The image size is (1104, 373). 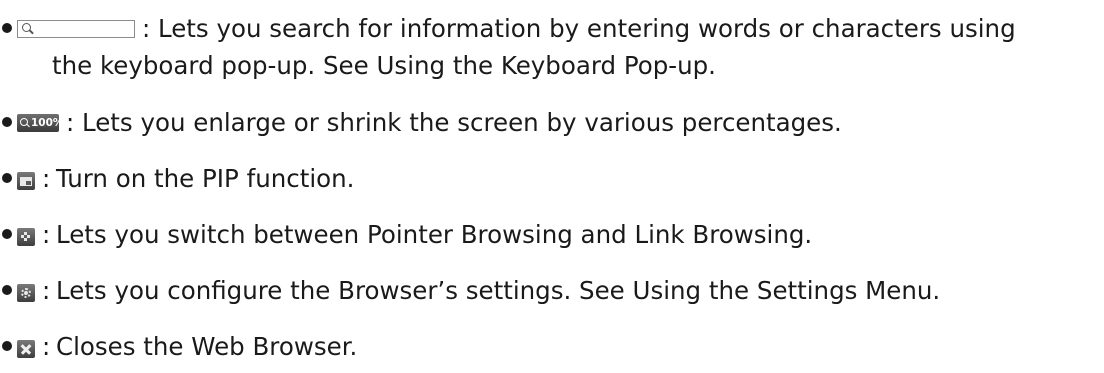 What do you see at coordinates (207, 346) in the screenshot?
I see `item-description: Closes the Web Browser.` at bounding box center [207, 346].